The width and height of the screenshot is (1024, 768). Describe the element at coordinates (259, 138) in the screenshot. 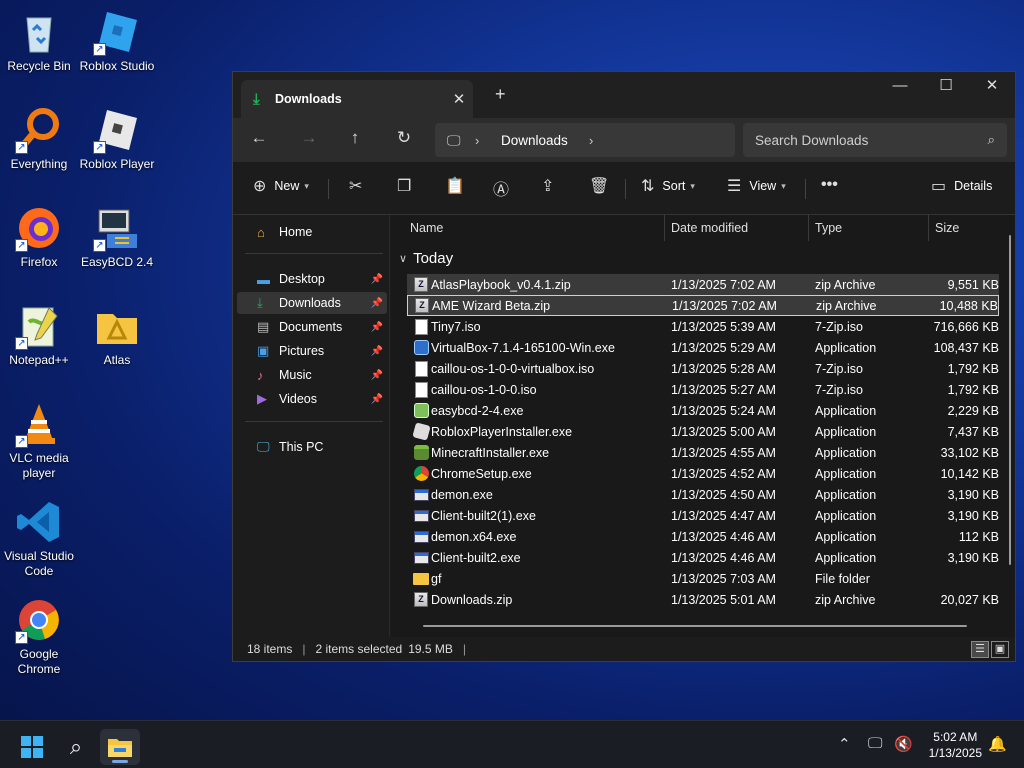

I see `back-button: ←` at that location.